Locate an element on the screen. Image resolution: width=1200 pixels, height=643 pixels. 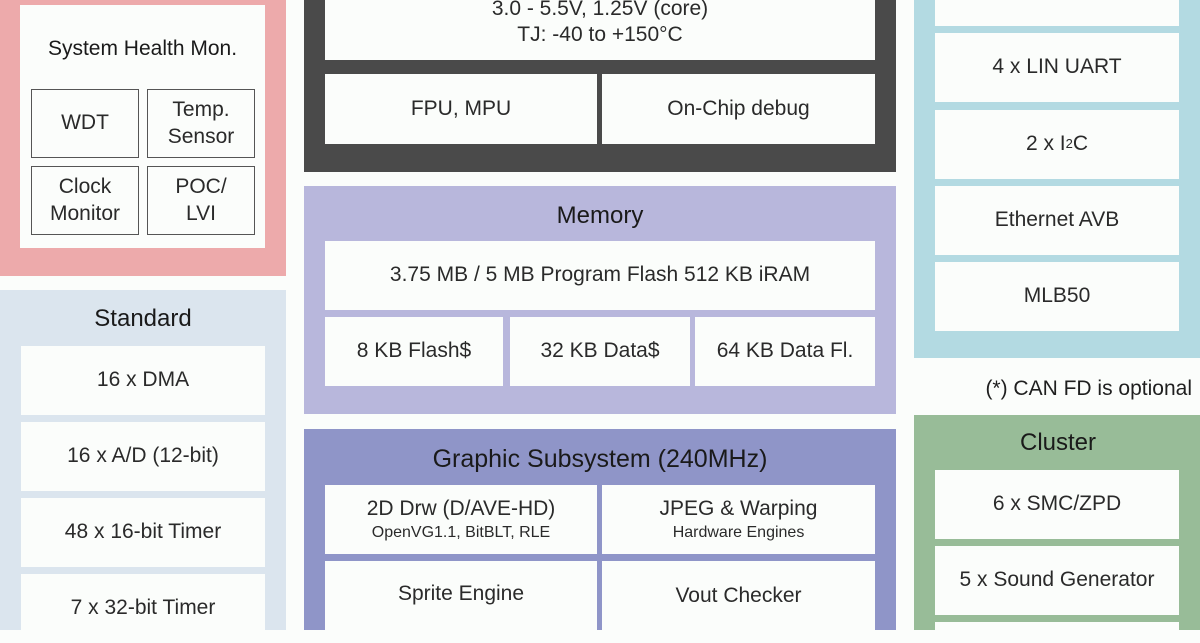
jpeg-warping-block: JPEG & Warping Hardware Engines is located at coordinates (738, 519).